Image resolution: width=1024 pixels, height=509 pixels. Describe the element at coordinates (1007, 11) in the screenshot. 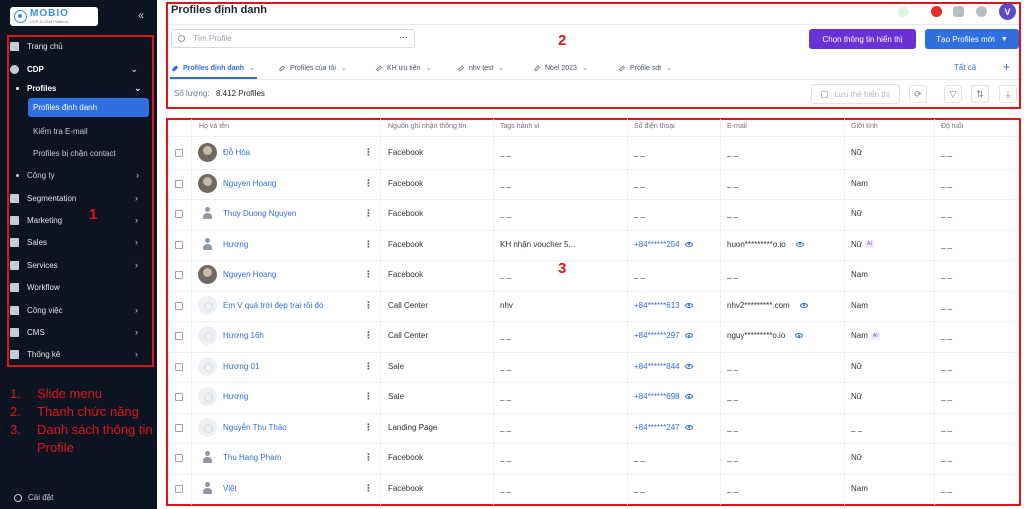

I see `user-avatar: V` at that location.